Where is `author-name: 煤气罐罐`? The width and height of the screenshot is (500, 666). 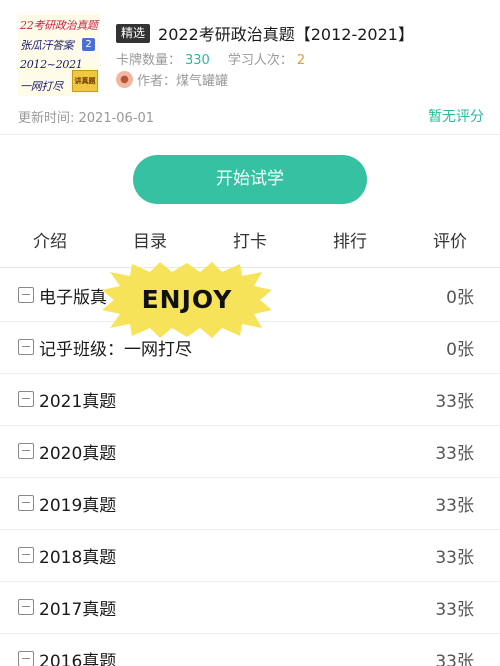
author-name: 煤气罐罐 is located at coordinates (202, 81).